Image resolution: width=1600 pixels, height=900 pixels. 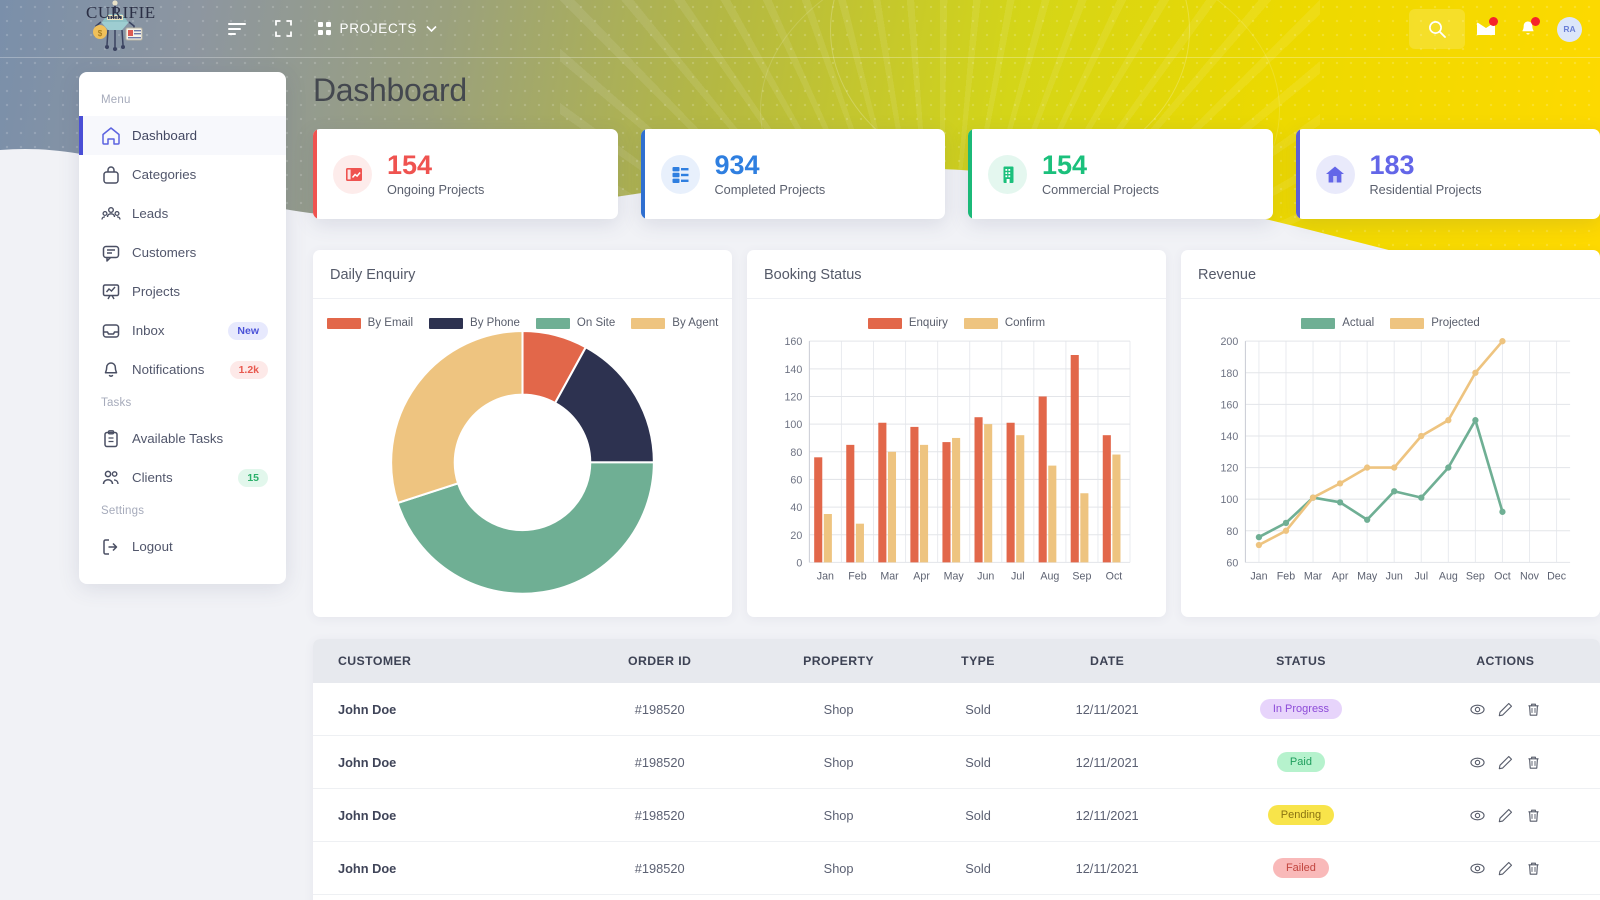 What do you see at coordinates (369, 323) in the screenshot?
I see `legend-item: By Email` at bounding box center [369, 323].